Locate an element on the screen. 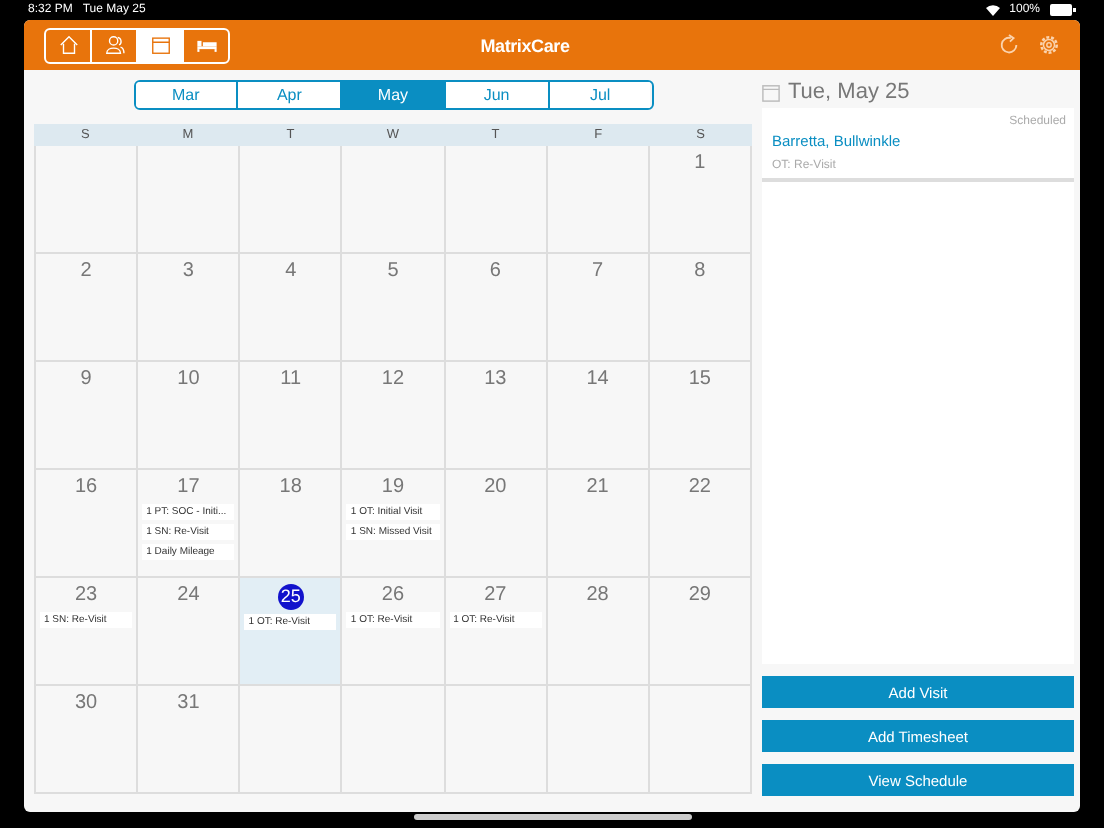 This screenshot has height=828, width=1104. day-number: 23 is located at coordinates (86, 596).